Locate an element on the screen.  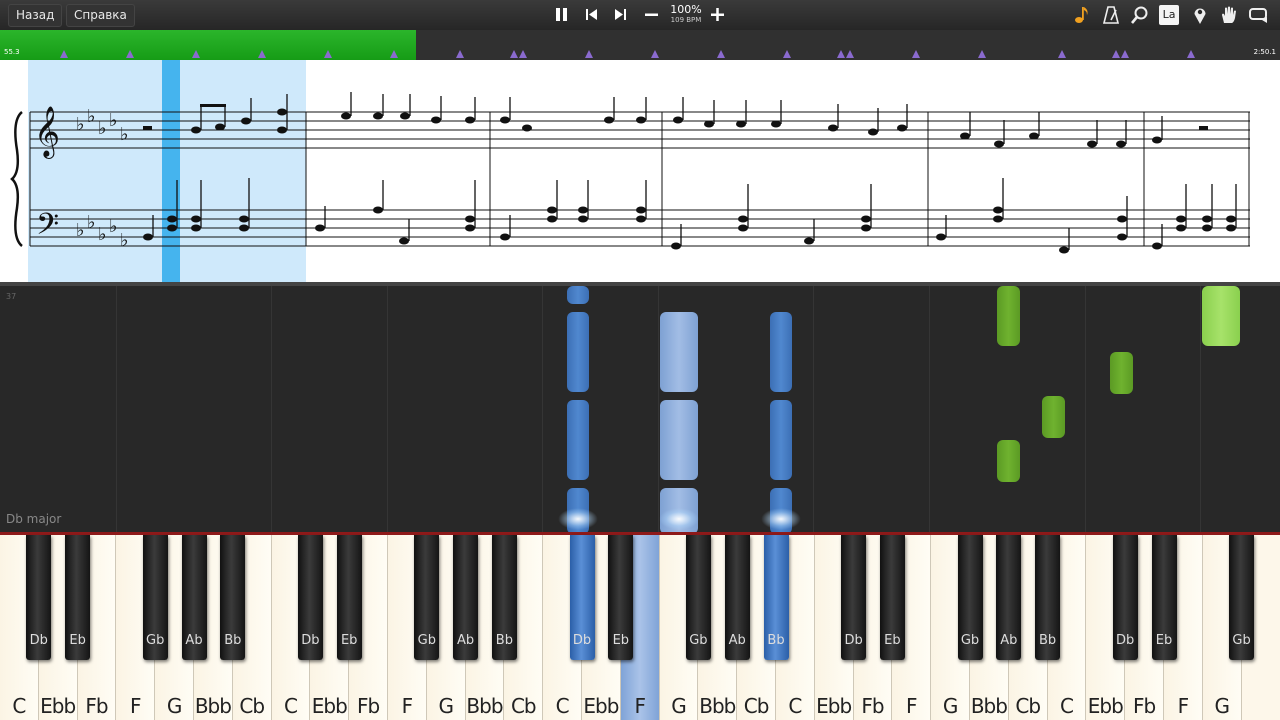
la-icon: La is located at coordinates (1169, 15).